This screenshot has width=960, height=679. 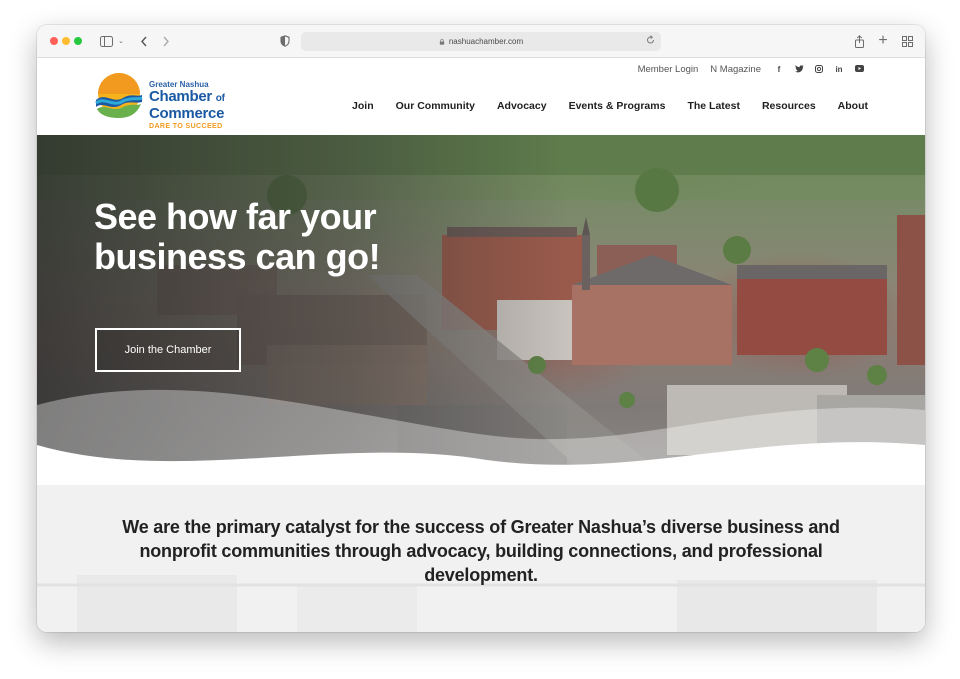 What do you see at coordinates (237, 236) in the screenshot?
I see `hero-title: See how far your business can go!` at bounding box center [237, 236].